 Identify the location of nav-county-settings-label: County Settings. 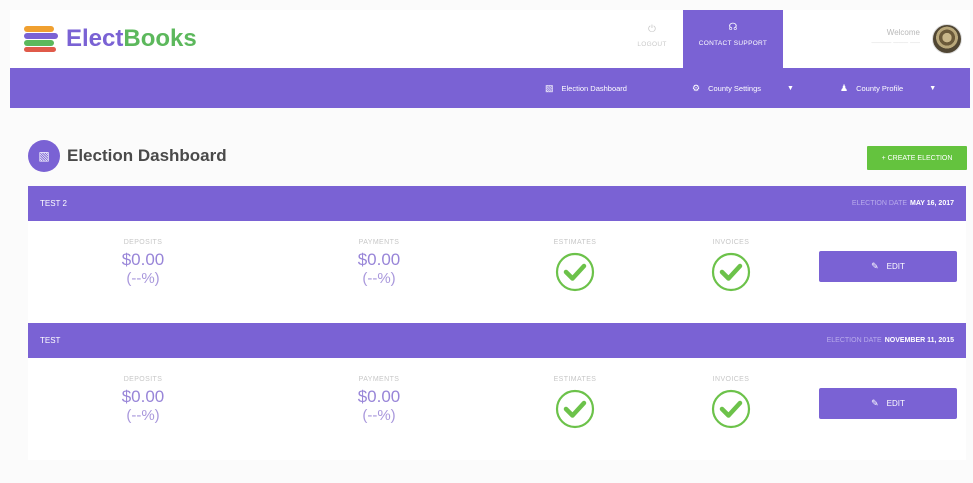
(735, 88).